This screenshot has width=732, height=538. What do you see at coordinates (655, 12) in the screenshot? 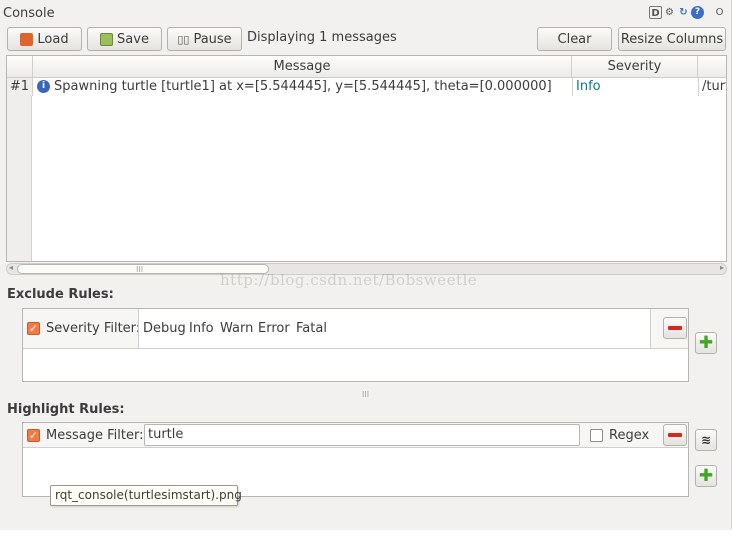
I see `dock-icon: D` at bounding box center [655, 12].